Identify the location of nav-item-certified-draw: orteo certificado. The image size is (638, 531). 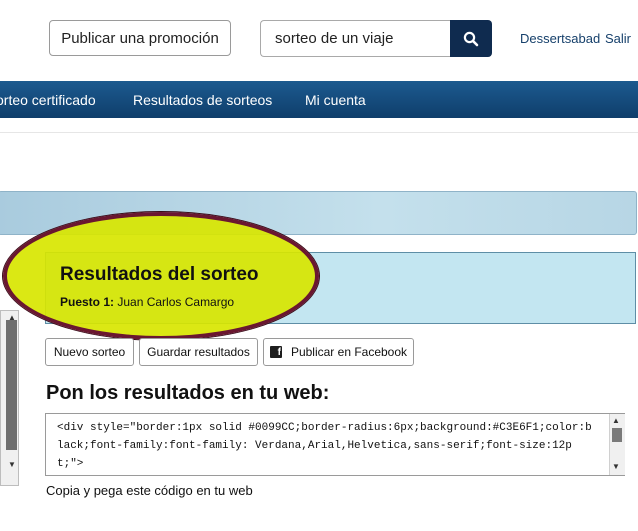
(48, 100).